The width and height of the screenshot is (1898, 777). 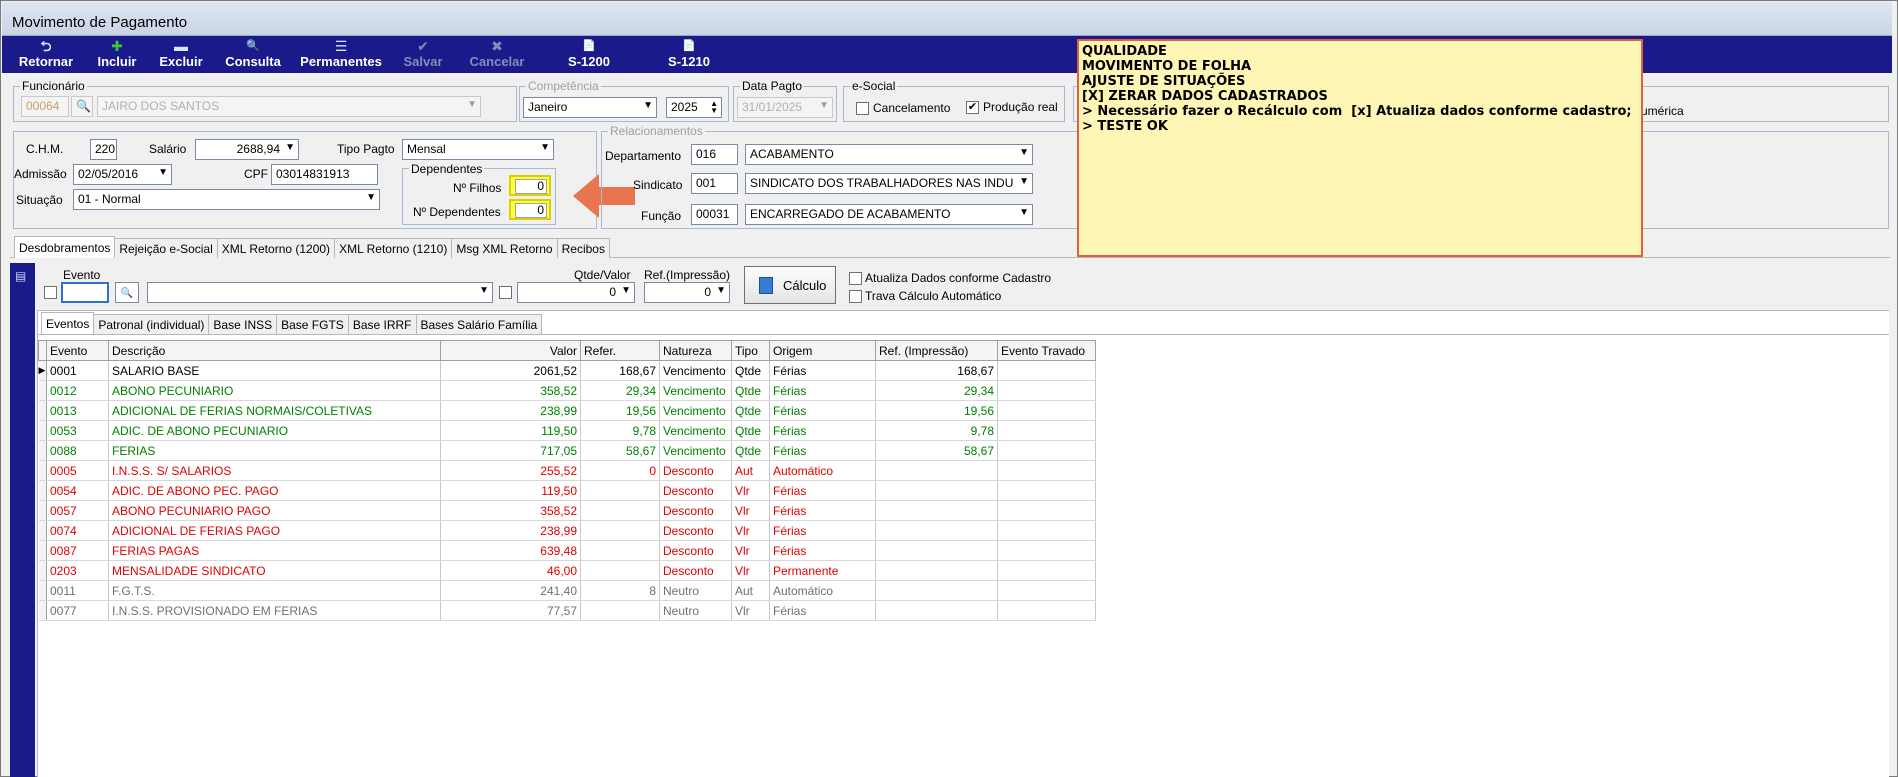 I want to click on evento-cell: 0011, so click(x=77, y=590).